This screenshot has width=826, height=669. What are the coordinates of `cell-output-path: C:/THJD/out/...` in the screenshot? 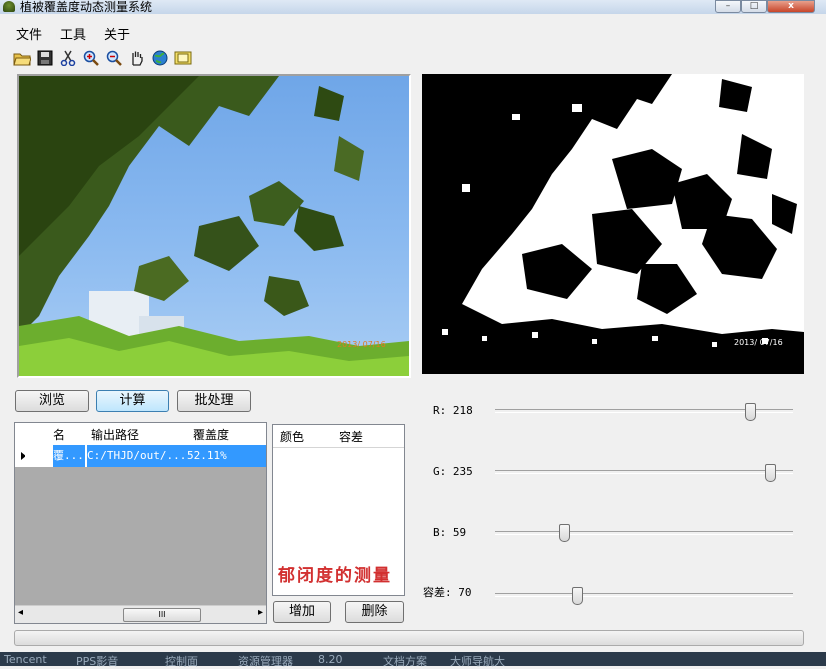 It's located at (137, 456).